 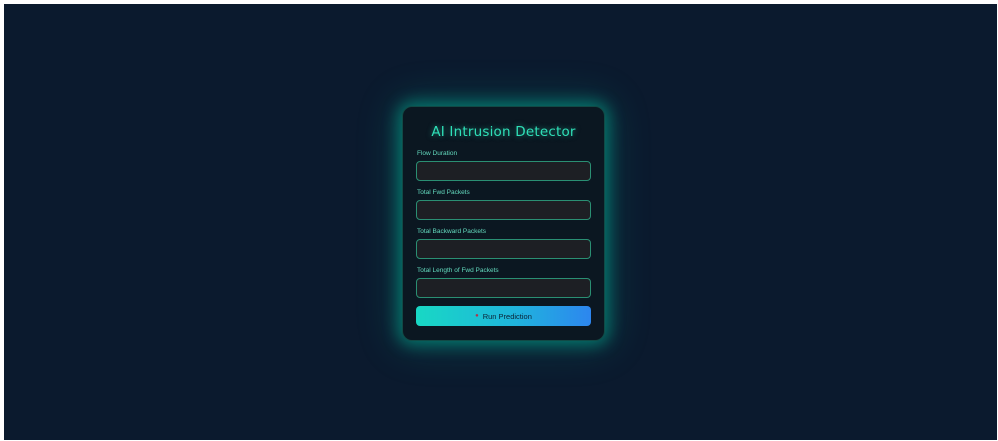 I want to click on rocket-icon: ●, so click(x=477, y=316).